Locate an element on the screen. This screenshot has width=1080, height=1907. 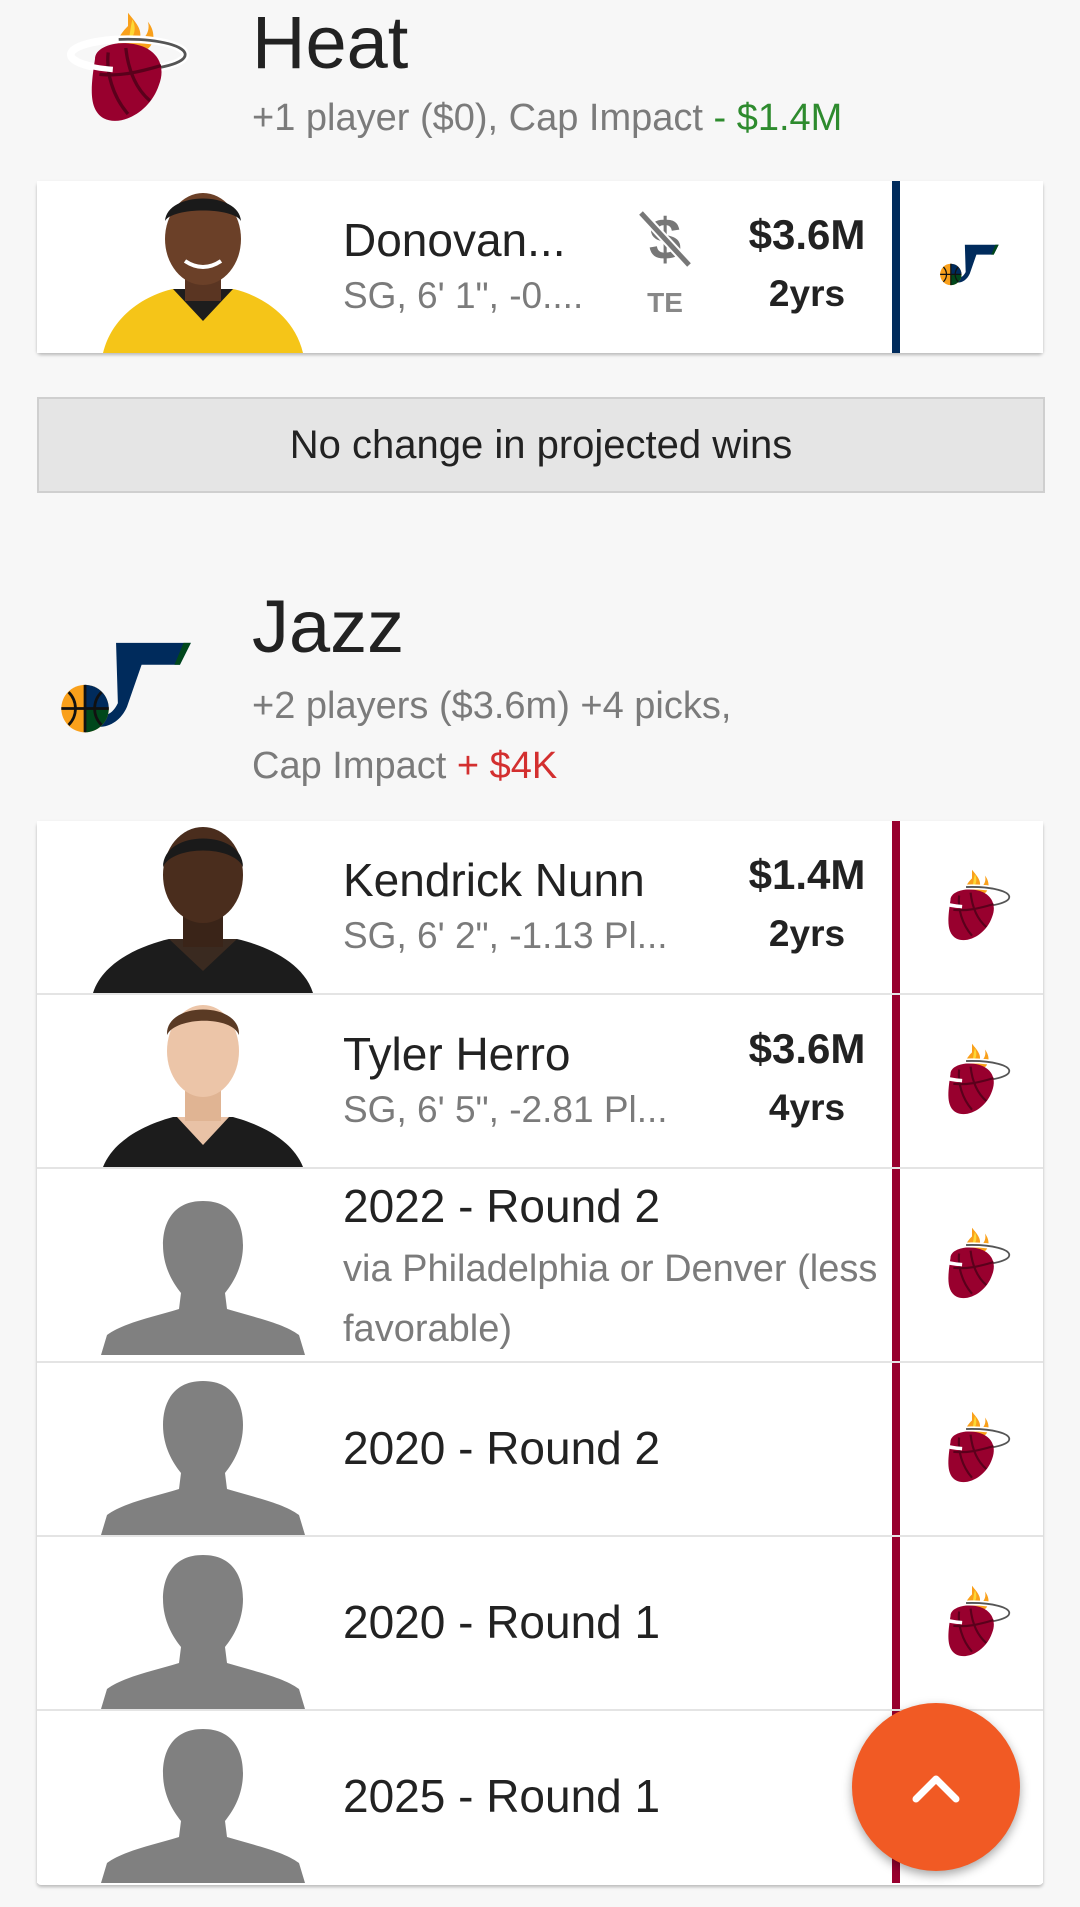
jazz-cap-impact: + $4K is located at coordinates (507, 766).